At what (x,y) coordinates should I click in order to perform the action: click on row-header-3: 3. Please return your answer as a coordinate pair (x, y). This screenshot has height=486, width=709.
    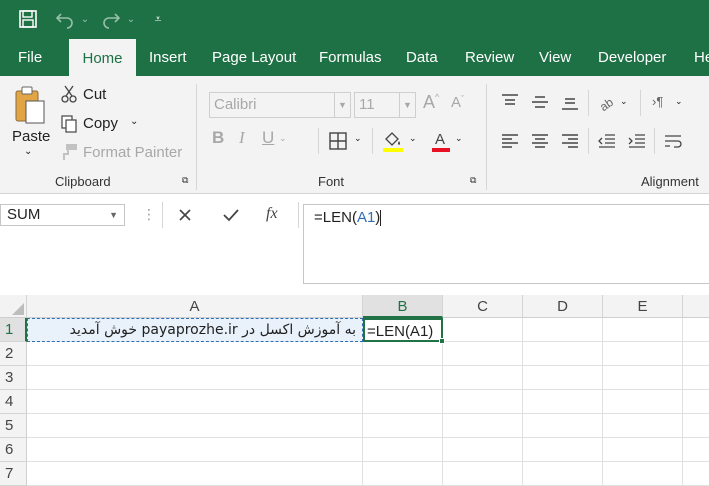
    Looking at the image, I should click on (13, 378).